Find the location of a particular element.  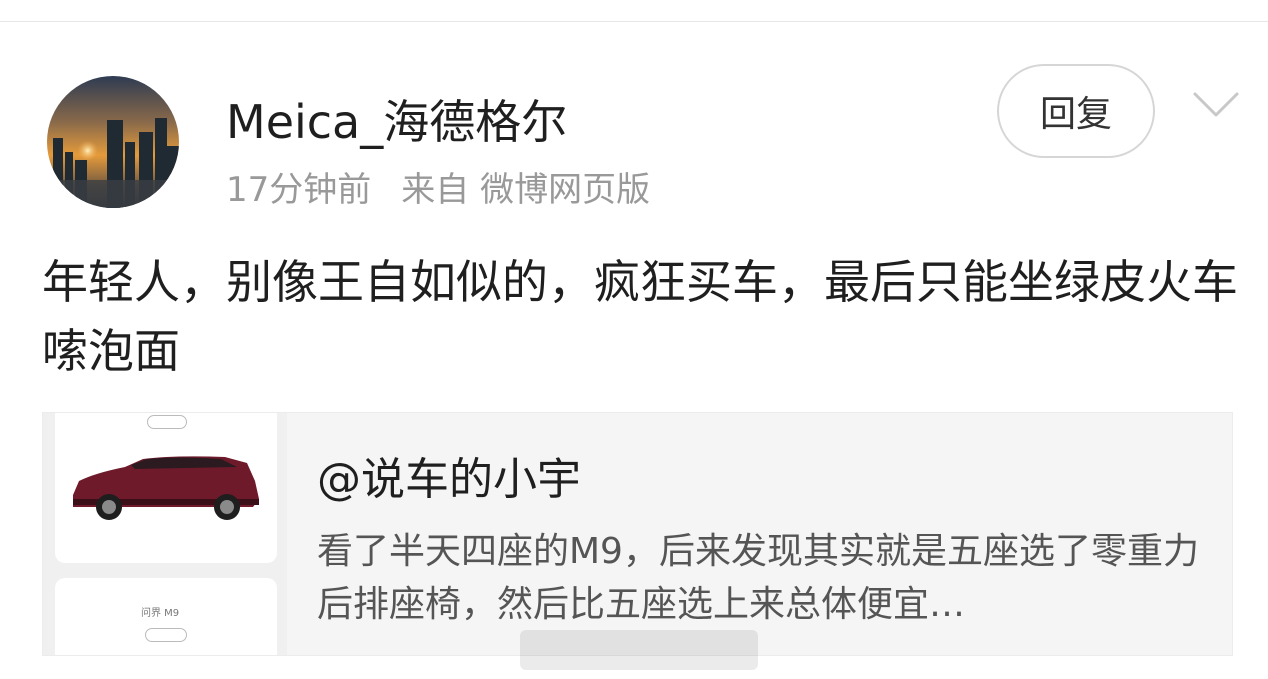

thumb-panel-bottom: 问界 M9 is located at coordinates (166, 616).